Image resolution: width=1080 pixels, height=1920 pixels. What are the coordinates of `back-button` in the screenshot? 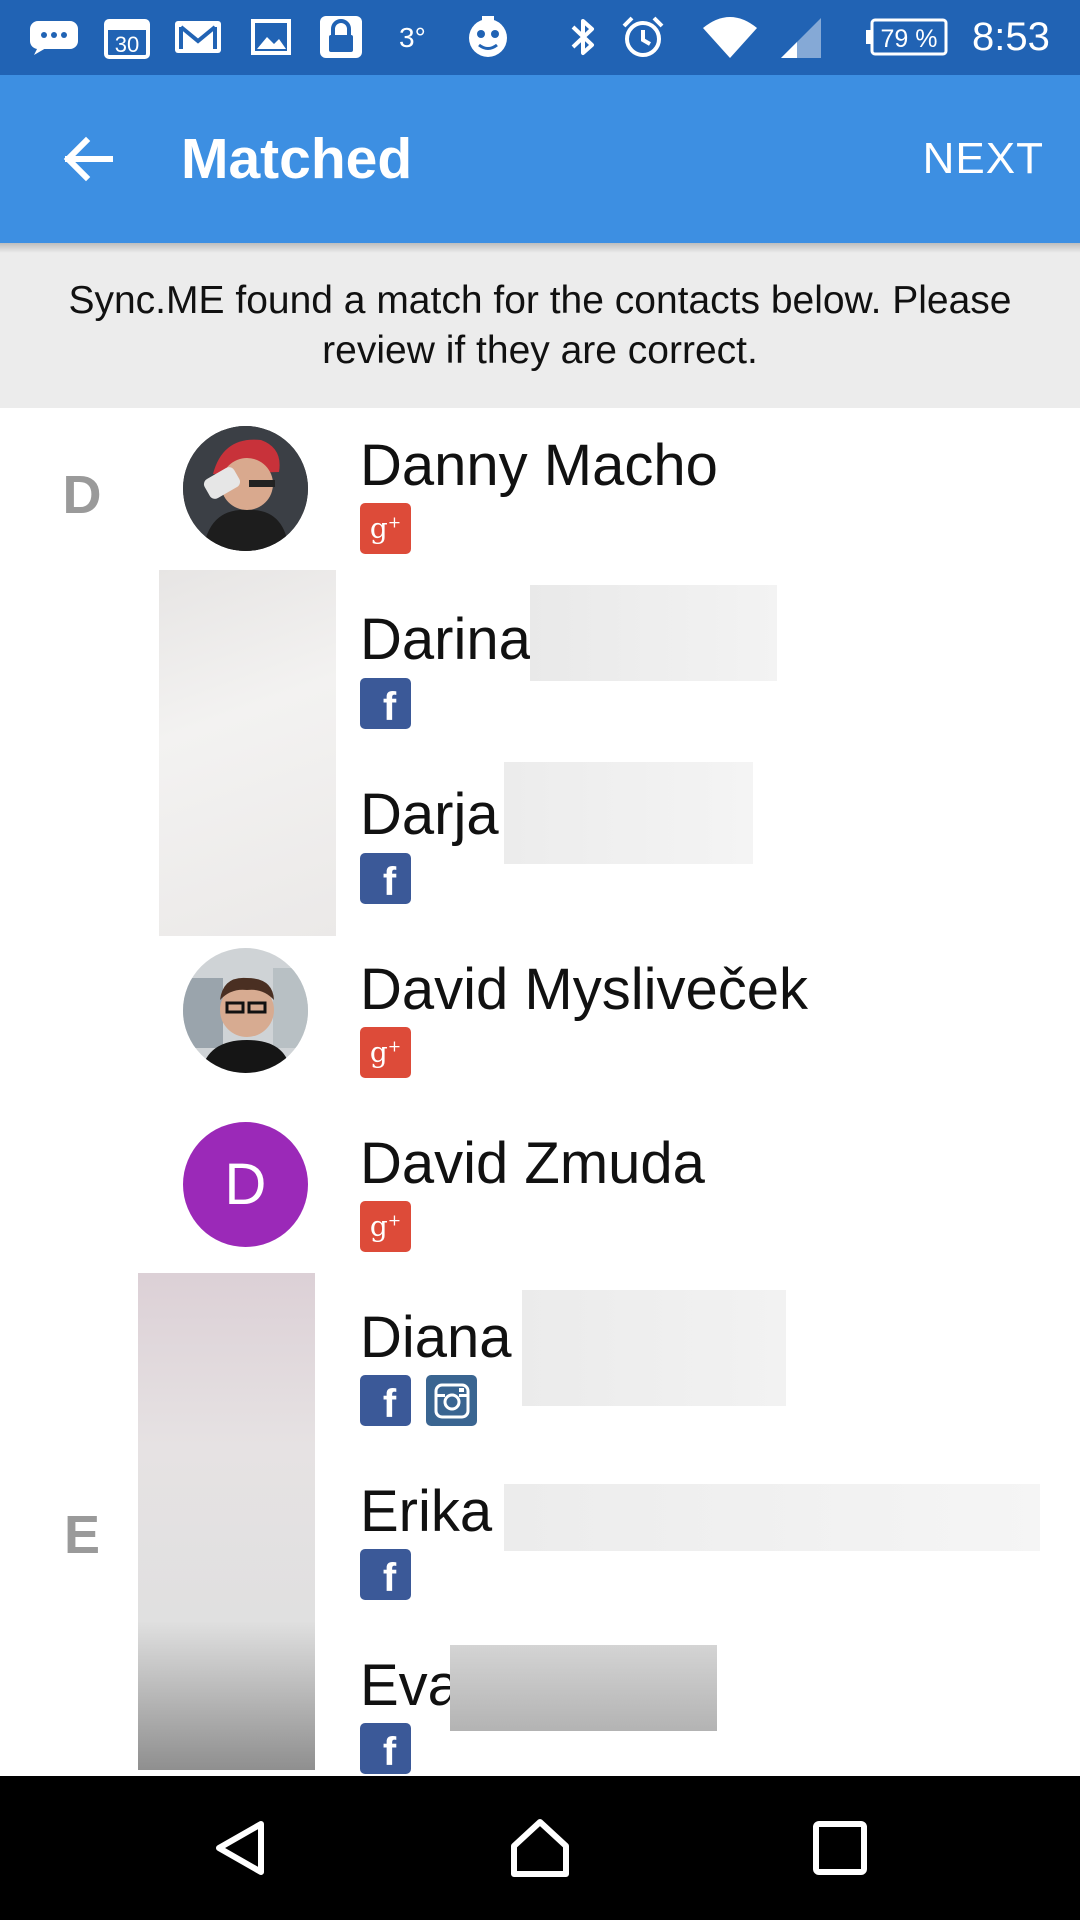 It's located at (88, 159).